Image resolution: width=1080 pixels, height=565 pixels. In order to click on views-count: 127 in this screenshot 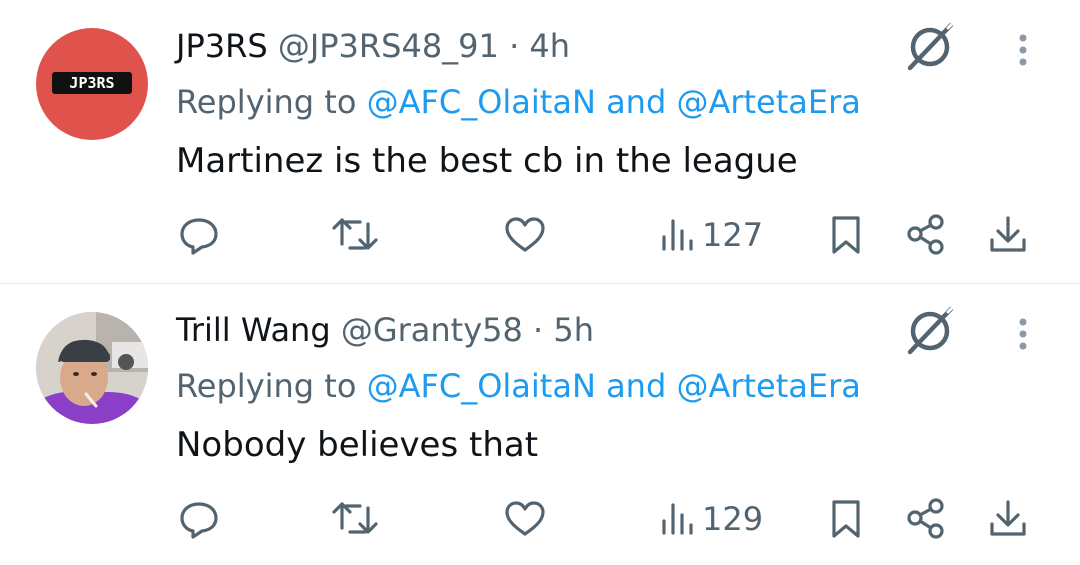, I will do `click(733, 235)`.